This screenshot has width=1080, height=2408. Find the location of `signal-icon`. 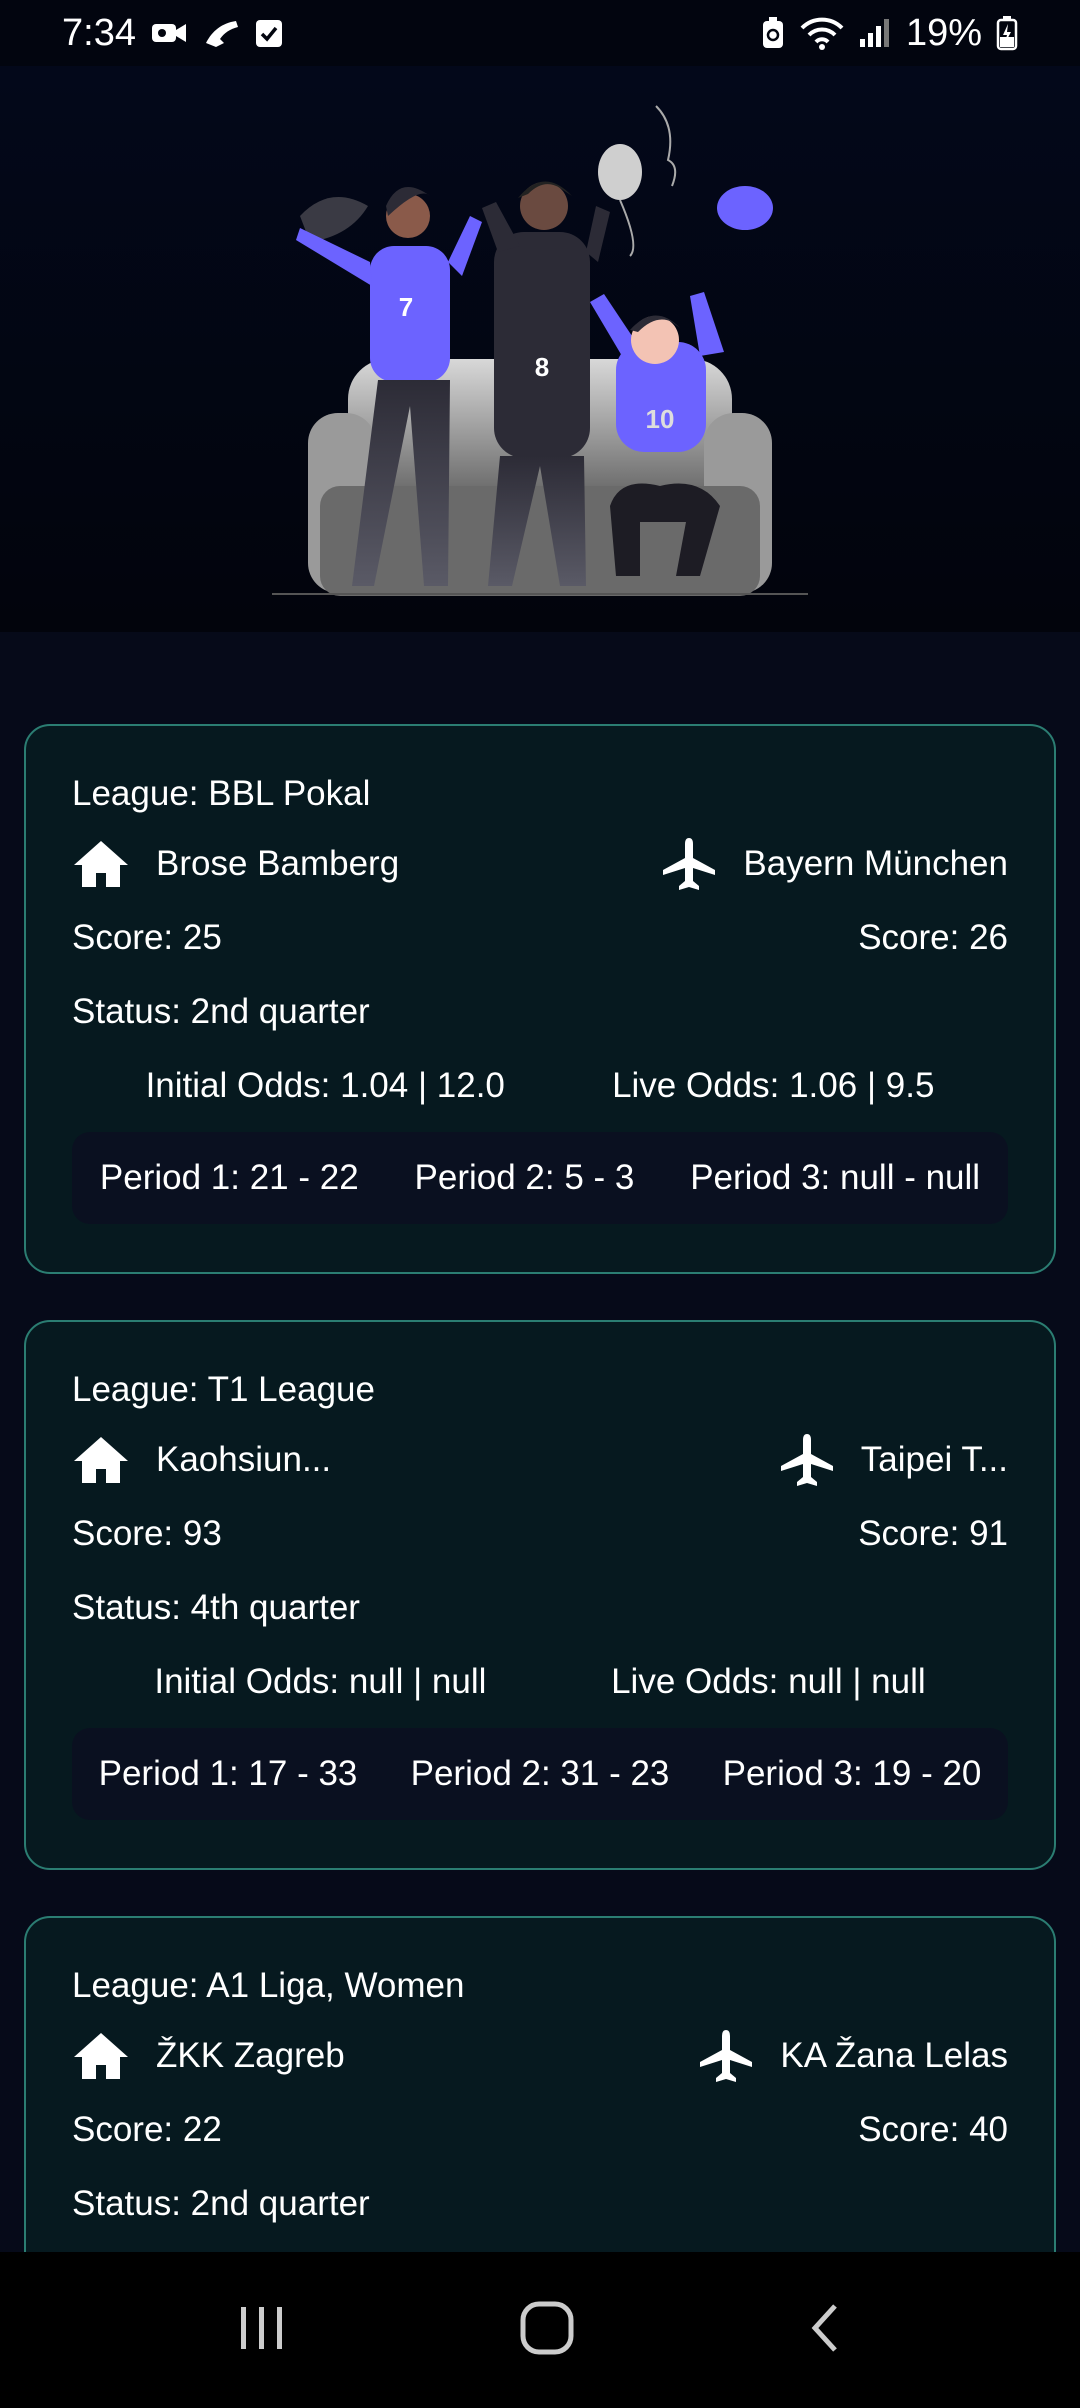

signal-icon is located at coordinates (875, 33).